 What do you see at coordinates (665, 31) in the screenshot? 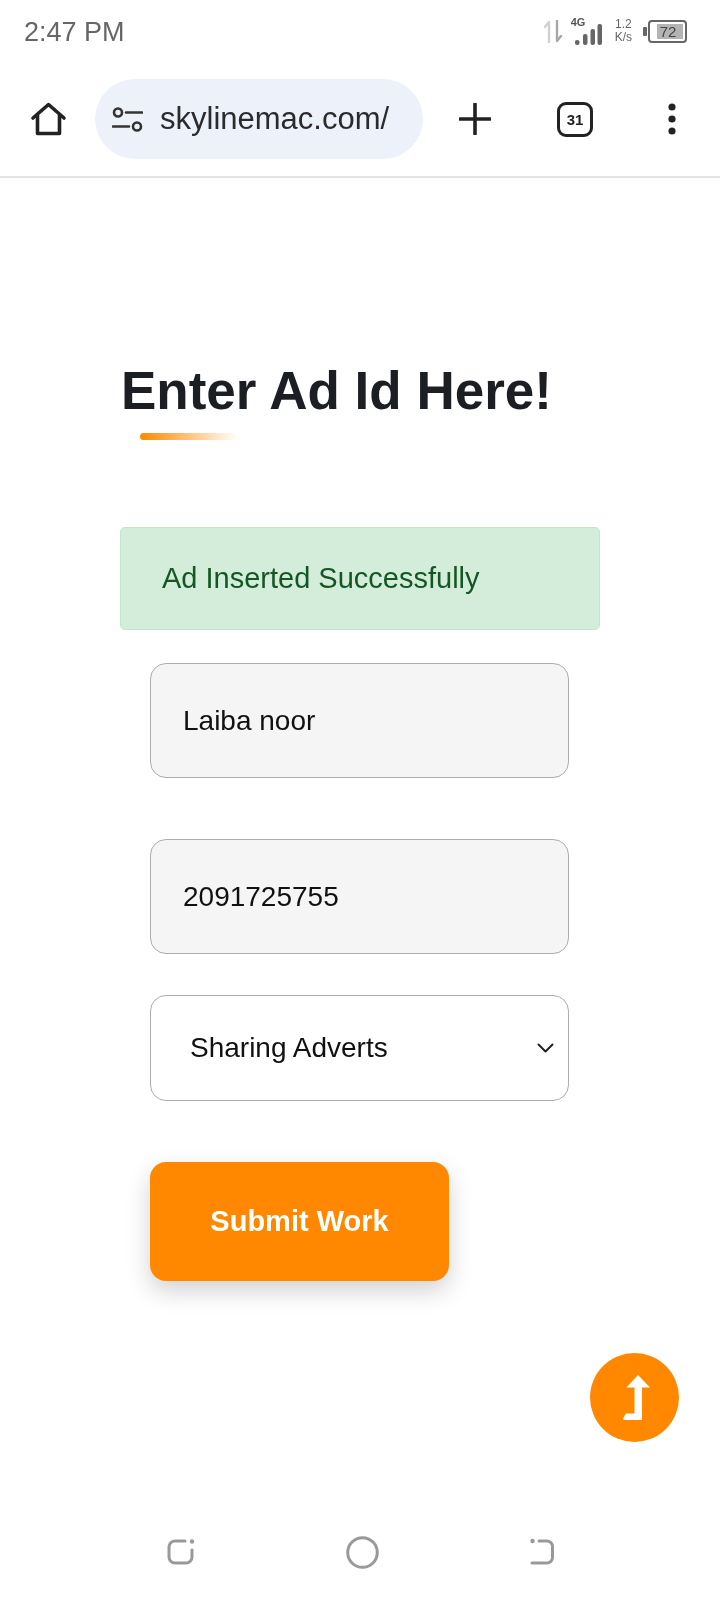
I see `battery-indicator: 72` at bounding box center [665, 31].